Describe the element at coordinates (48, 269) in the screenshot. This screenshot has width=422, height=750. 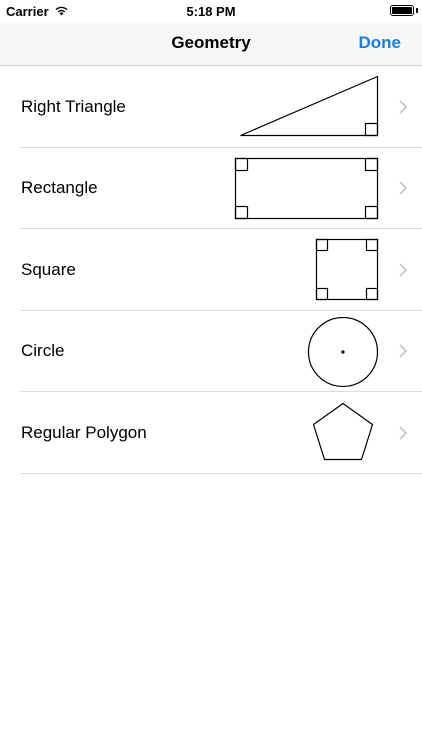
I see `list-item-label: Square` at that location.